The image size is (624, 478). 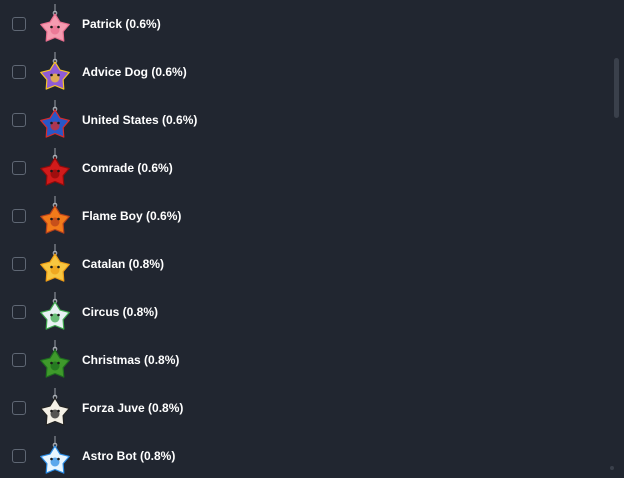 What do you see at coordinates (616, 88) in the screenshot?
I see `scrollbar-thumb` at bounding box center [616, 88].